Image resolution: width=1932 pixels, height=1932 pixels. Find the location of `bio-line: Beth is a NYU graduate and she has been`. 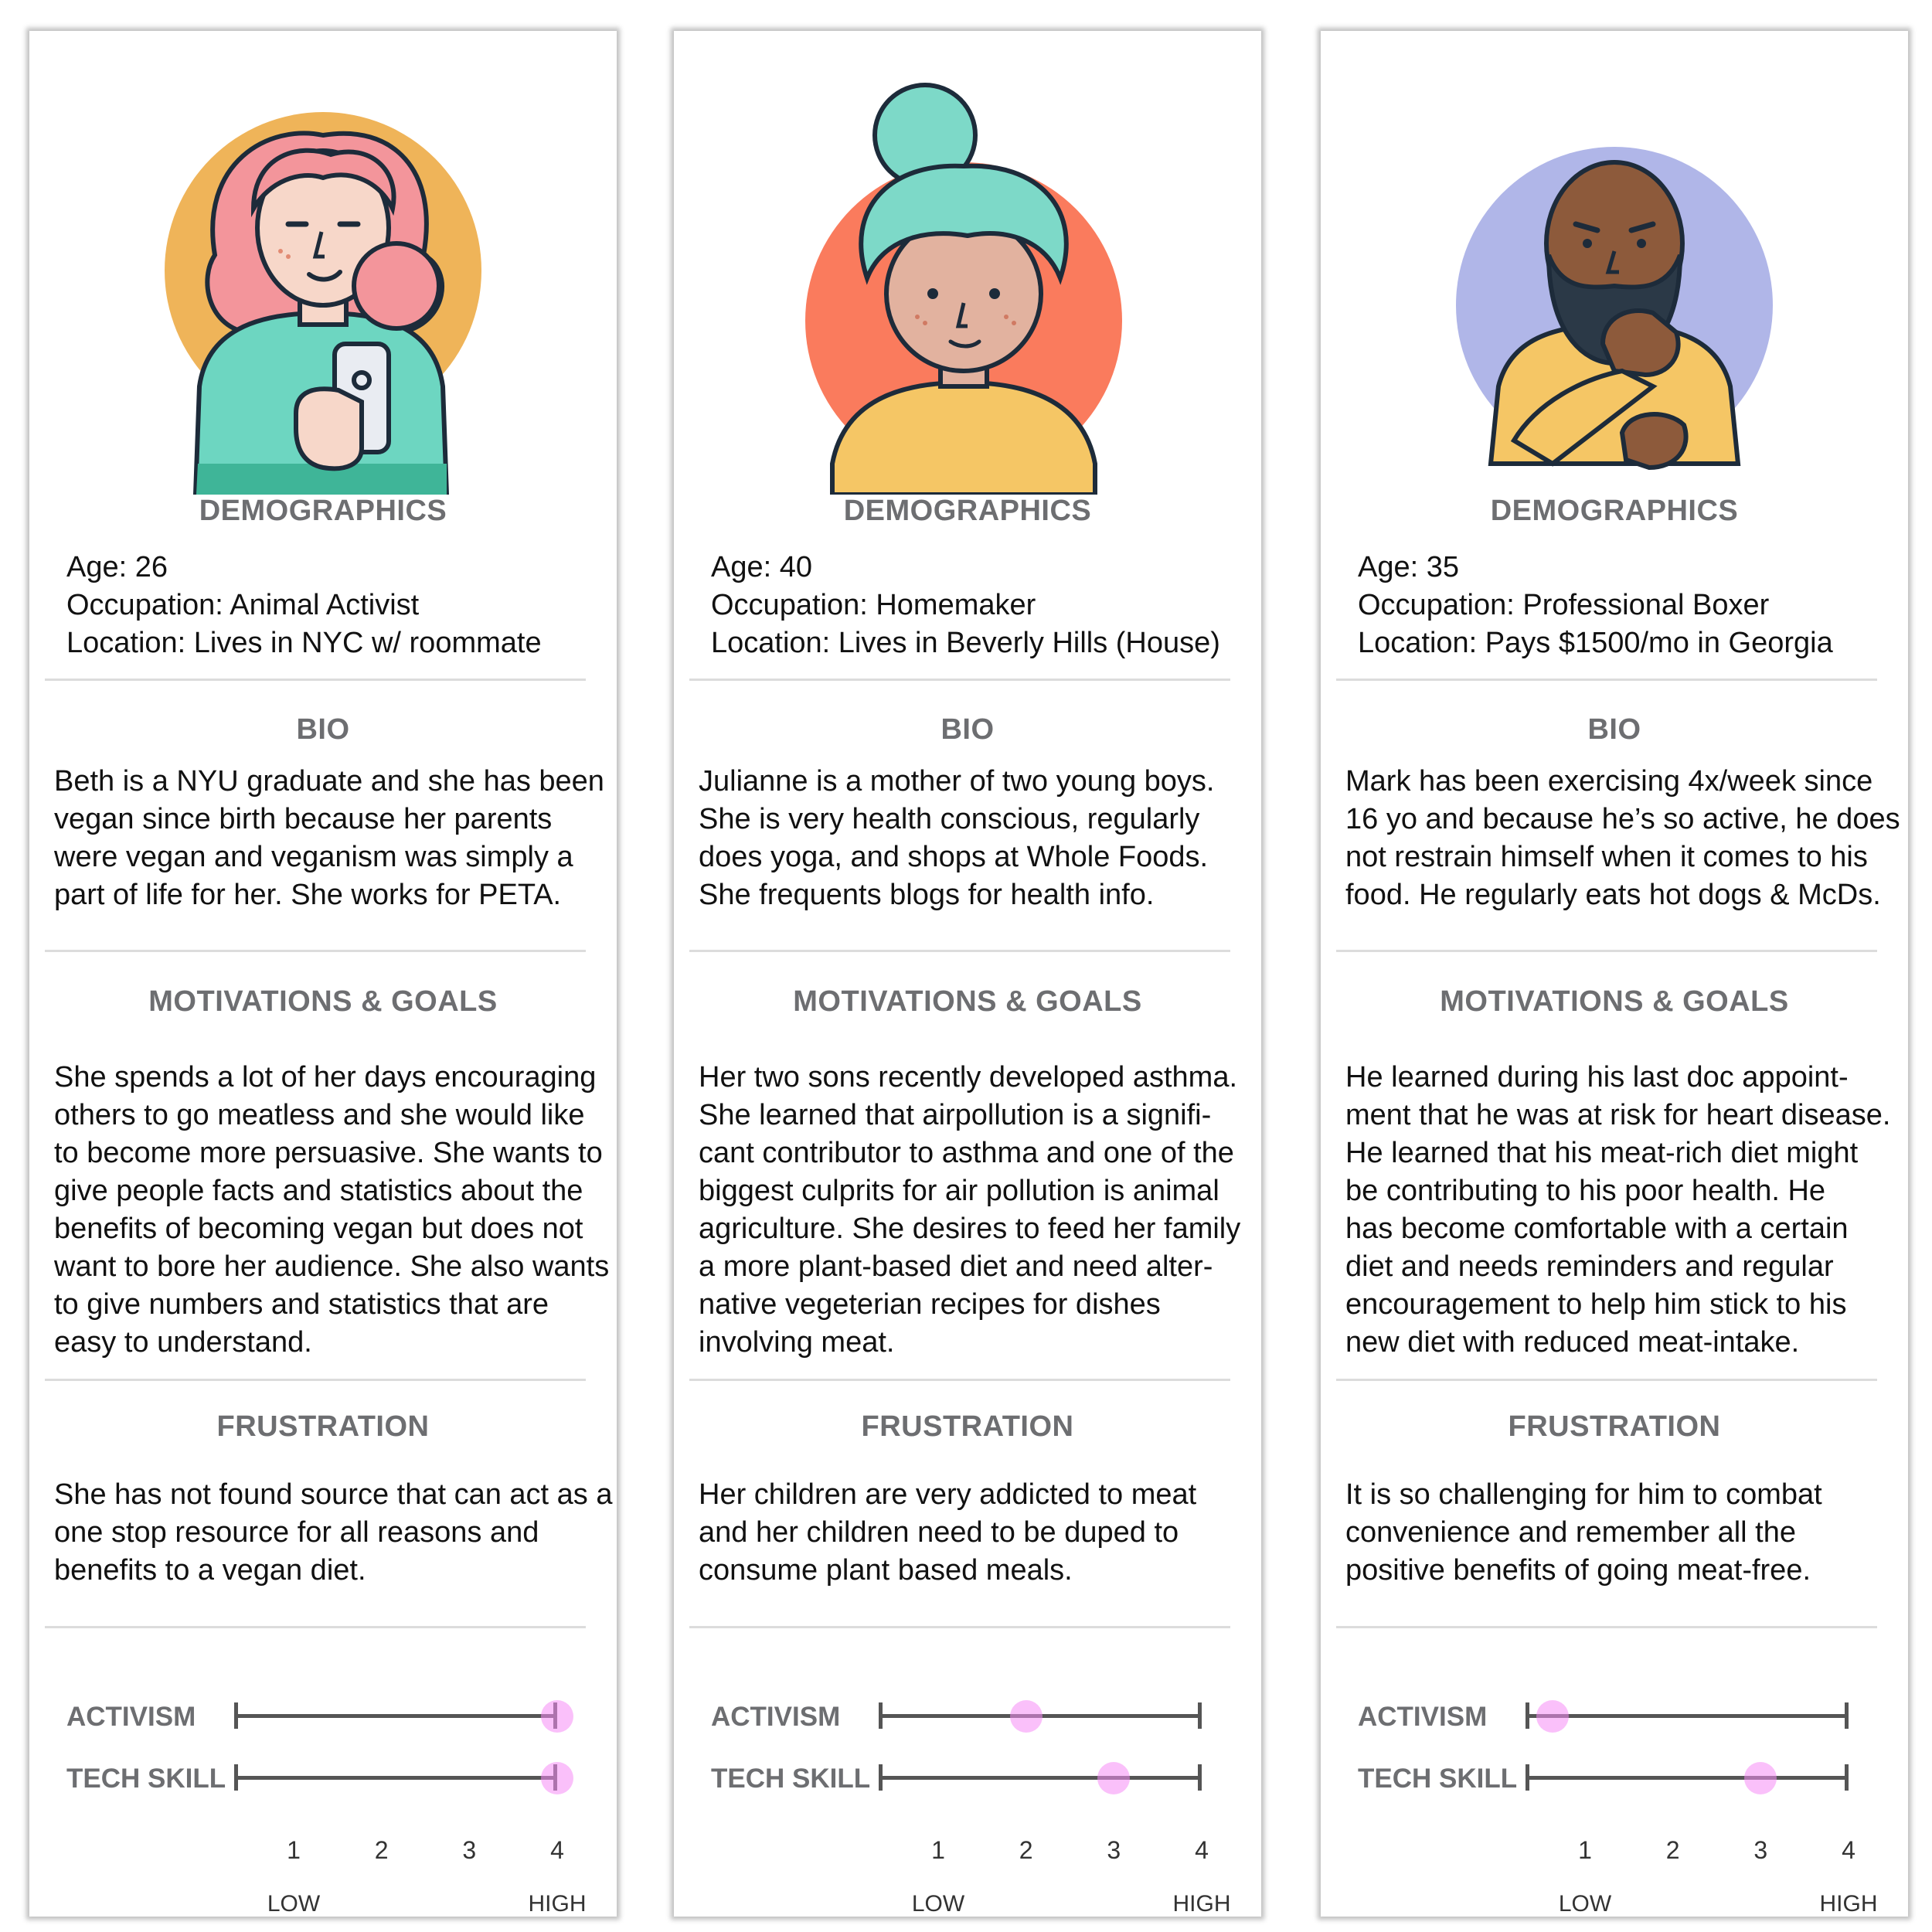

bio-line: Beth is a NYU graduate and she has been is located at coordinates (329, 781).